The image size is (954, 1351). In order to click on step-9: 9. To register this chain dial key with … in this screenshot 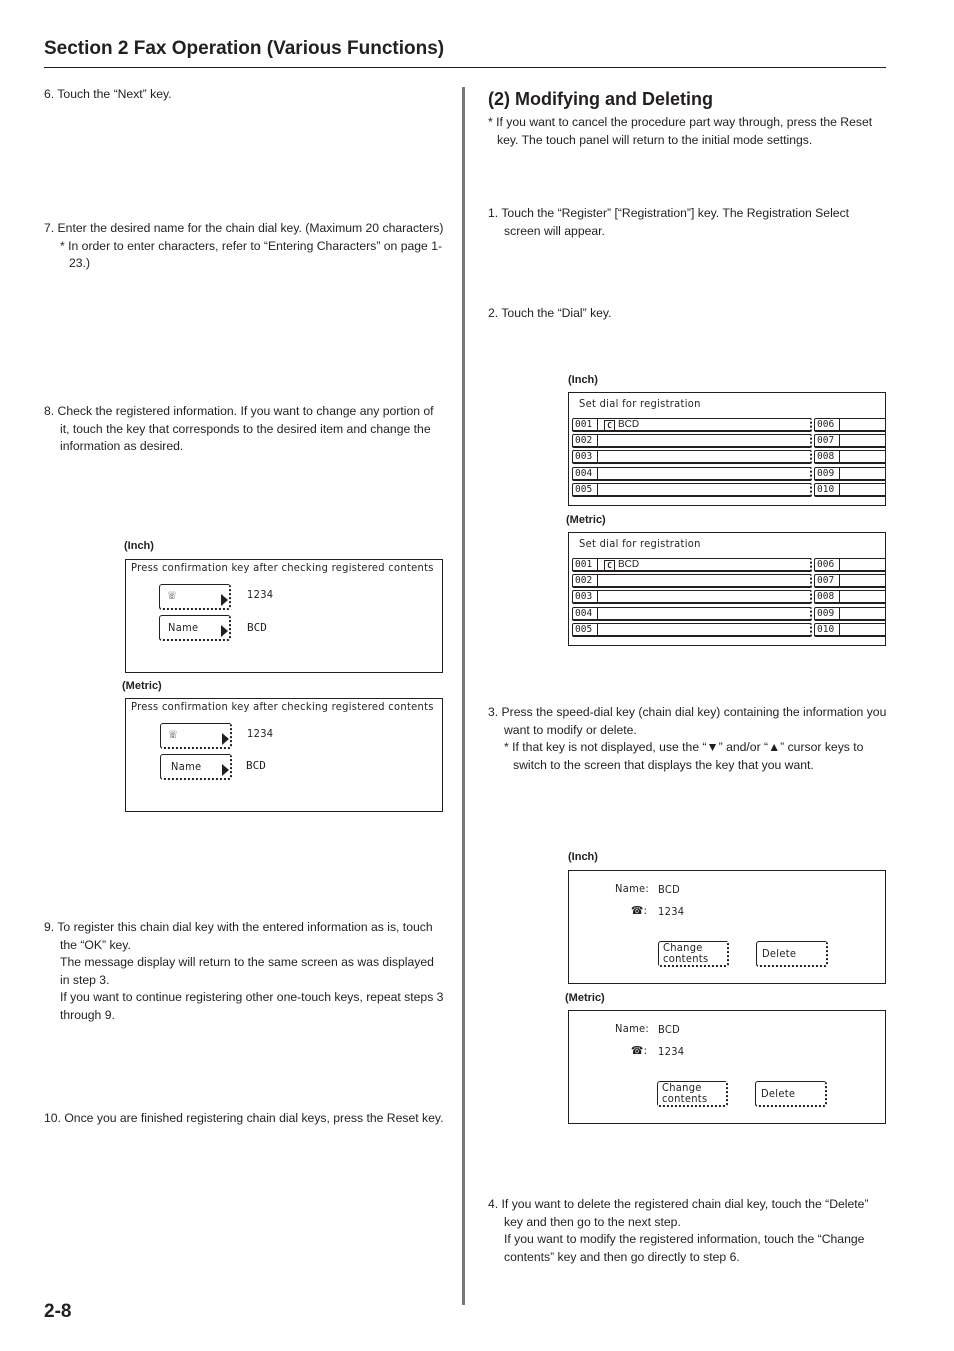, I will do `click(244, 972)`.